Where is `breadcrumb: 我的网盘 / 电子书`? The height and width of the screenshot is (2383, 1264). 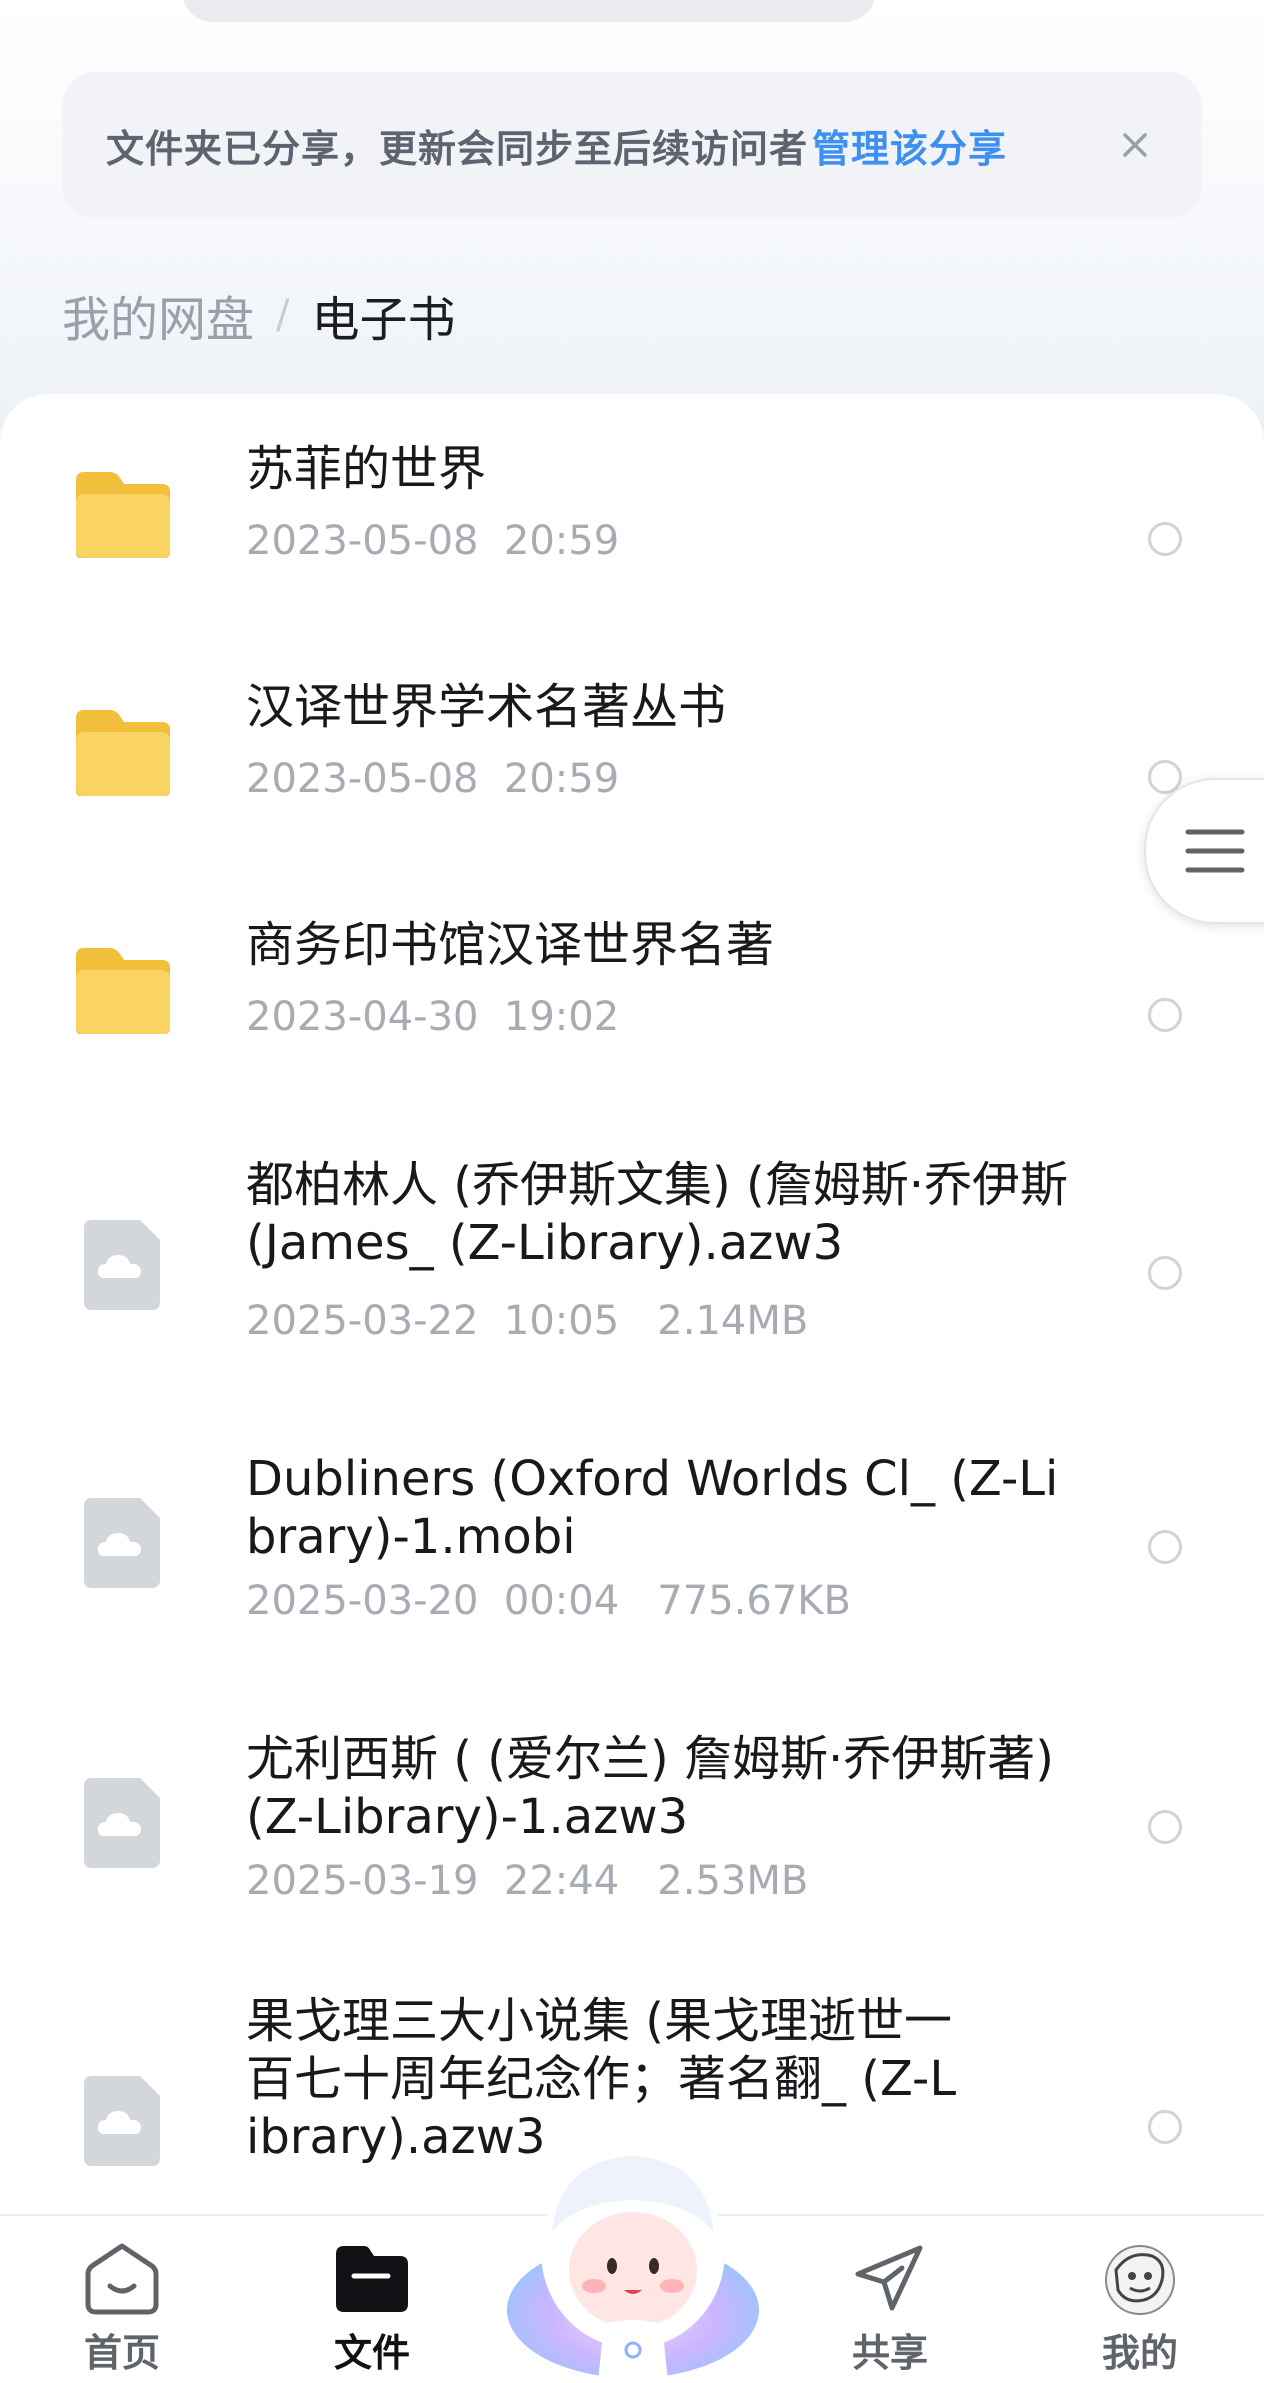
breadcrumb: 我的网盘 / 电子书 is located at coordinates (259, 315).